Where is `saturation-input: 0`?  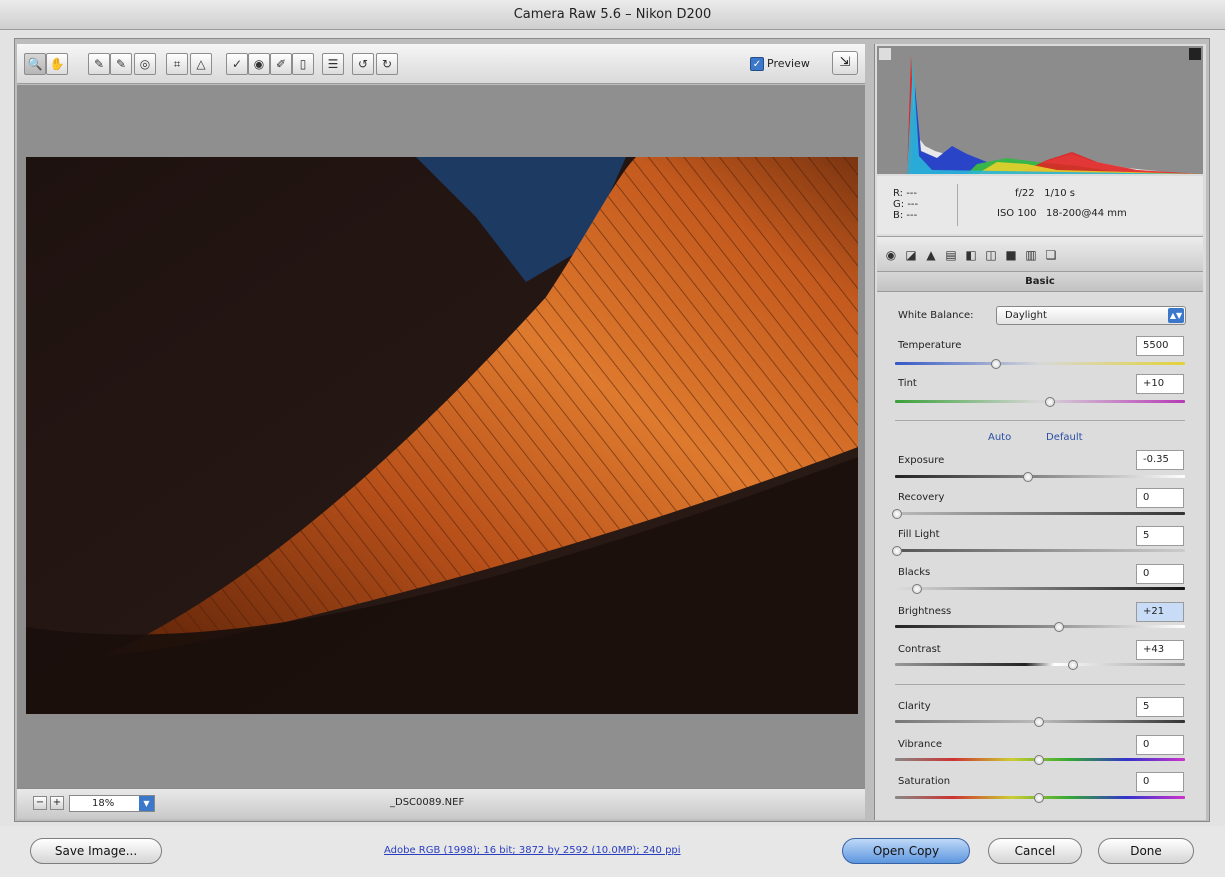
saturation-input: 0 is located at coordinates (1160, 782).